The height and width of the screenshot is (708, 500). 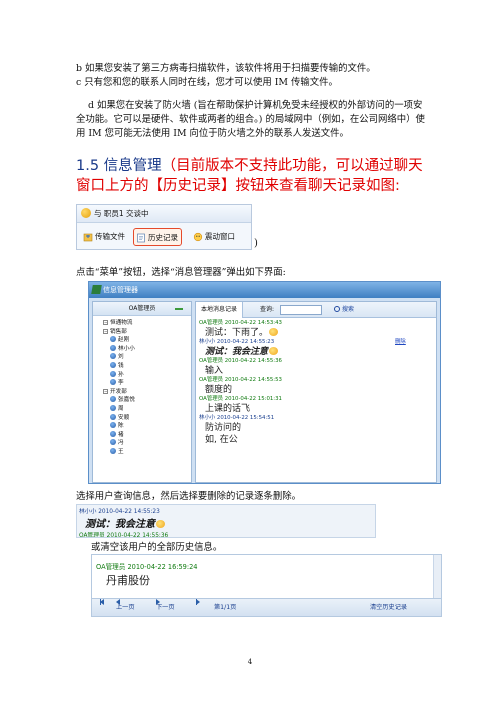 I want to click on contacts-header: OA管理员, so click(x=142, y=309).